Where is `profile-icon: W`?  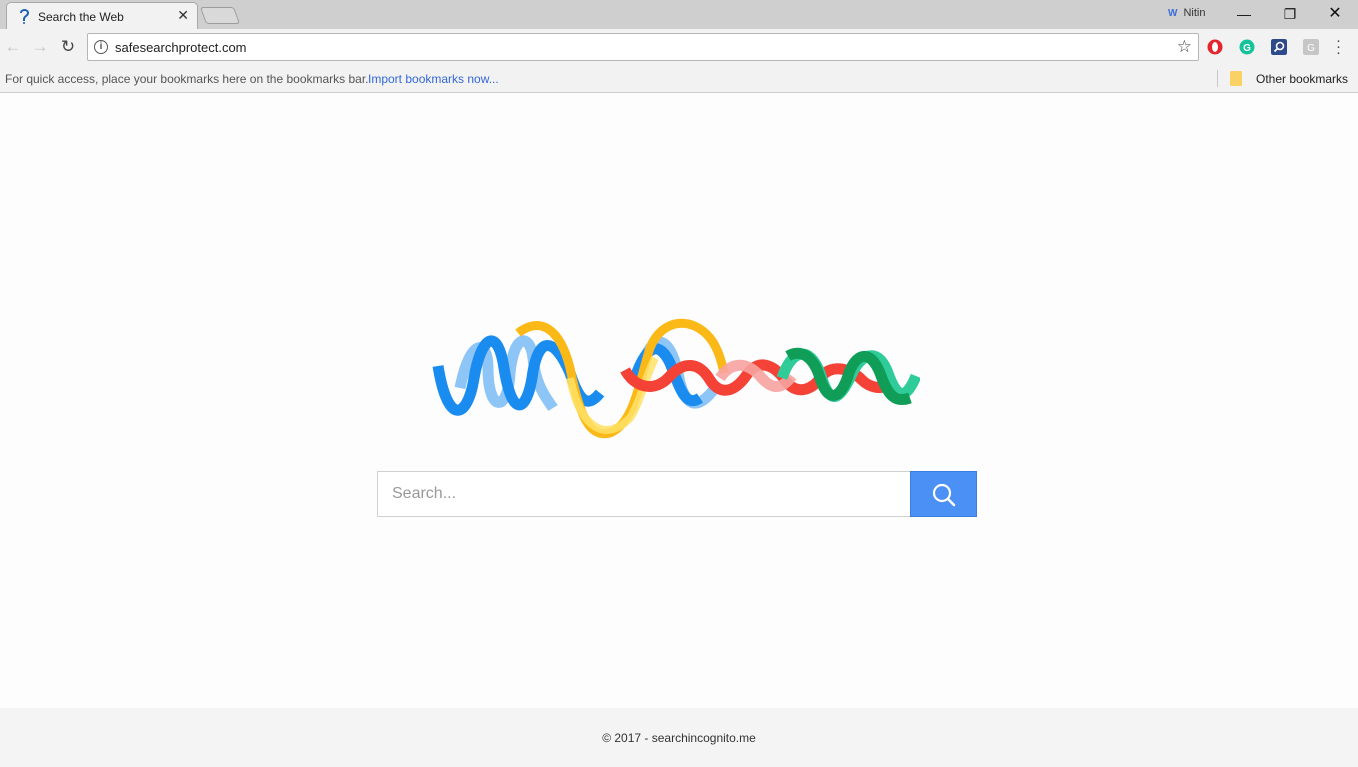
profile-icon: W is located at coordinates (1173, 13).